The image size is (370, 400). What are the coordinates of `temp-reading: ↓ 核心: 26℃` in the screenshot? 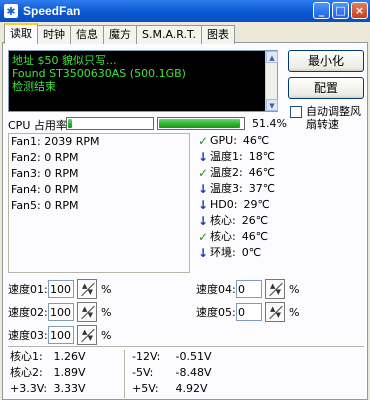 It's located at (248, 221).